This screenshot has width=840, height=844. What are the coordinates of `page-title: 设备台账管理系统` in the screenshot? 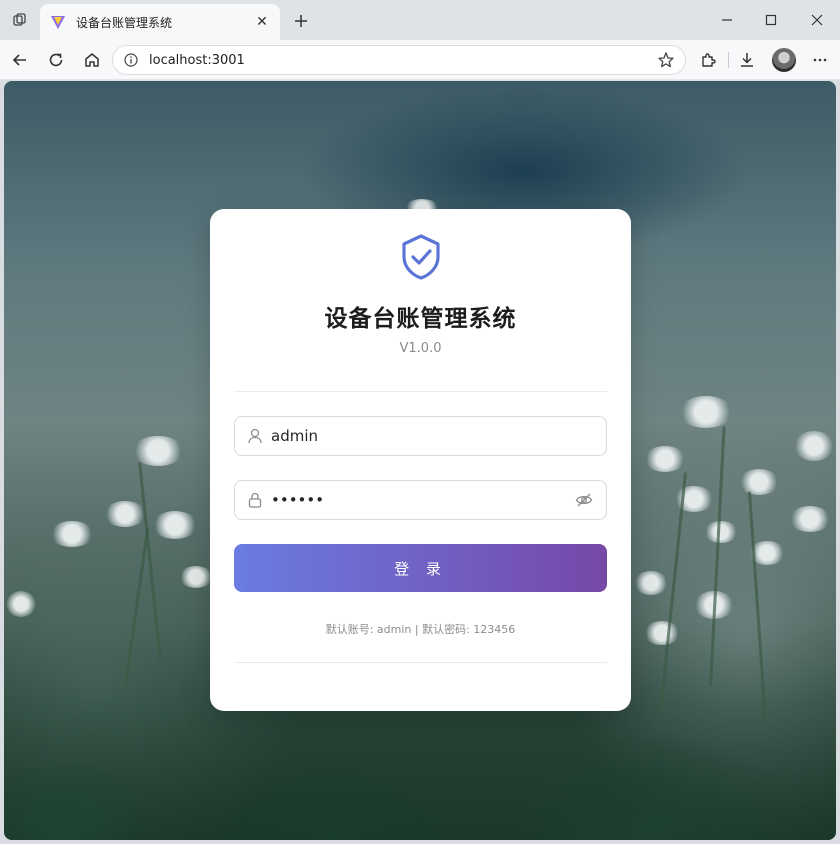 It's located at (420, 319).